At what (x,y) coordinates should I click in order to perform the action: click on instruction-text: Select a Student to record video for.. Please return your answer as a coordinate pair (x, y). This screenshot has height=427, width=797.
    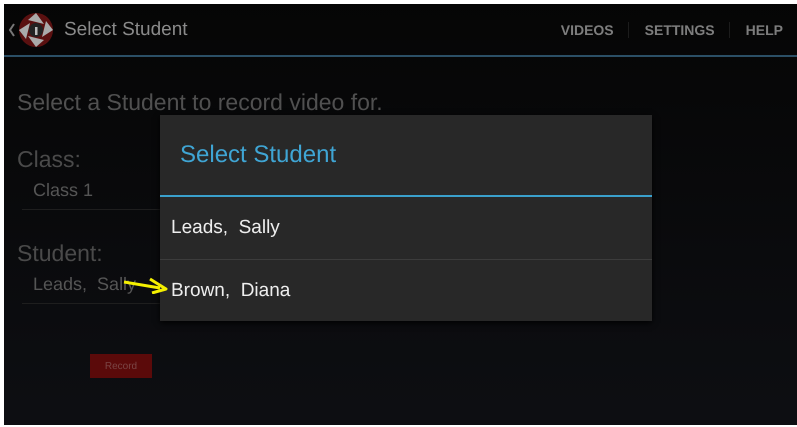
    Looking at the image, I should click on (200, 102).